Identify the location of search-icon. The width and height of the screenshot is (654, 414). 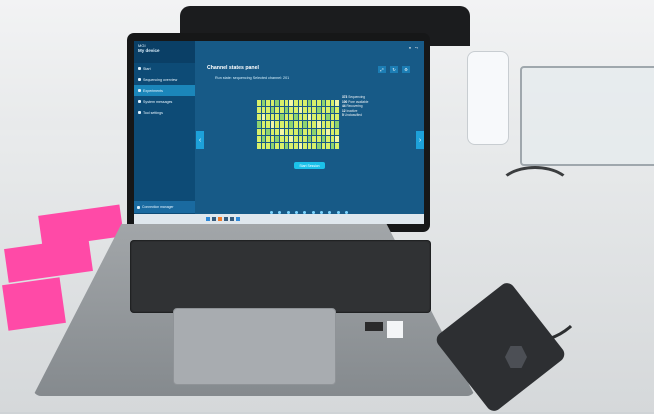
(214, 219).